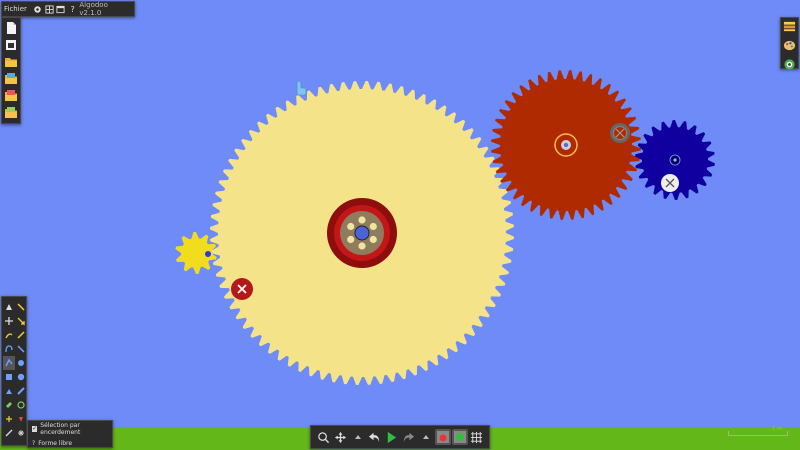 This screenshot has height=450, width=800. What do you see at coordinates (21, 363) in the screenshot?
I see `polygon-tool` at bounding box center [21, 363].